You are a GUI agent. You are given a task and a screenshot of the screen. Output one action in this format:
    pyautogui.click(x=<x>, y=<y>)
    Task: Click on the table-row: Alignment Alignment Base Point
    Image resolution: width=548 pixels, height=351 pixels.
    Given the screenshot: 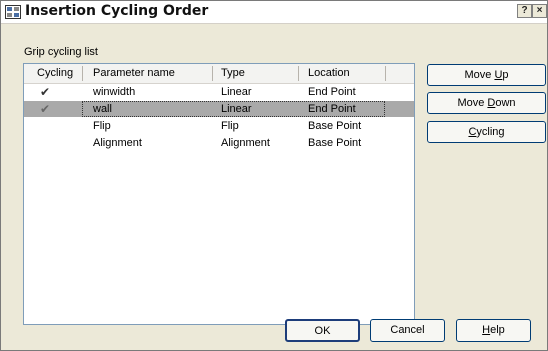 What is the action you would take?
    pyautogui.click(x=219, y=143)
    